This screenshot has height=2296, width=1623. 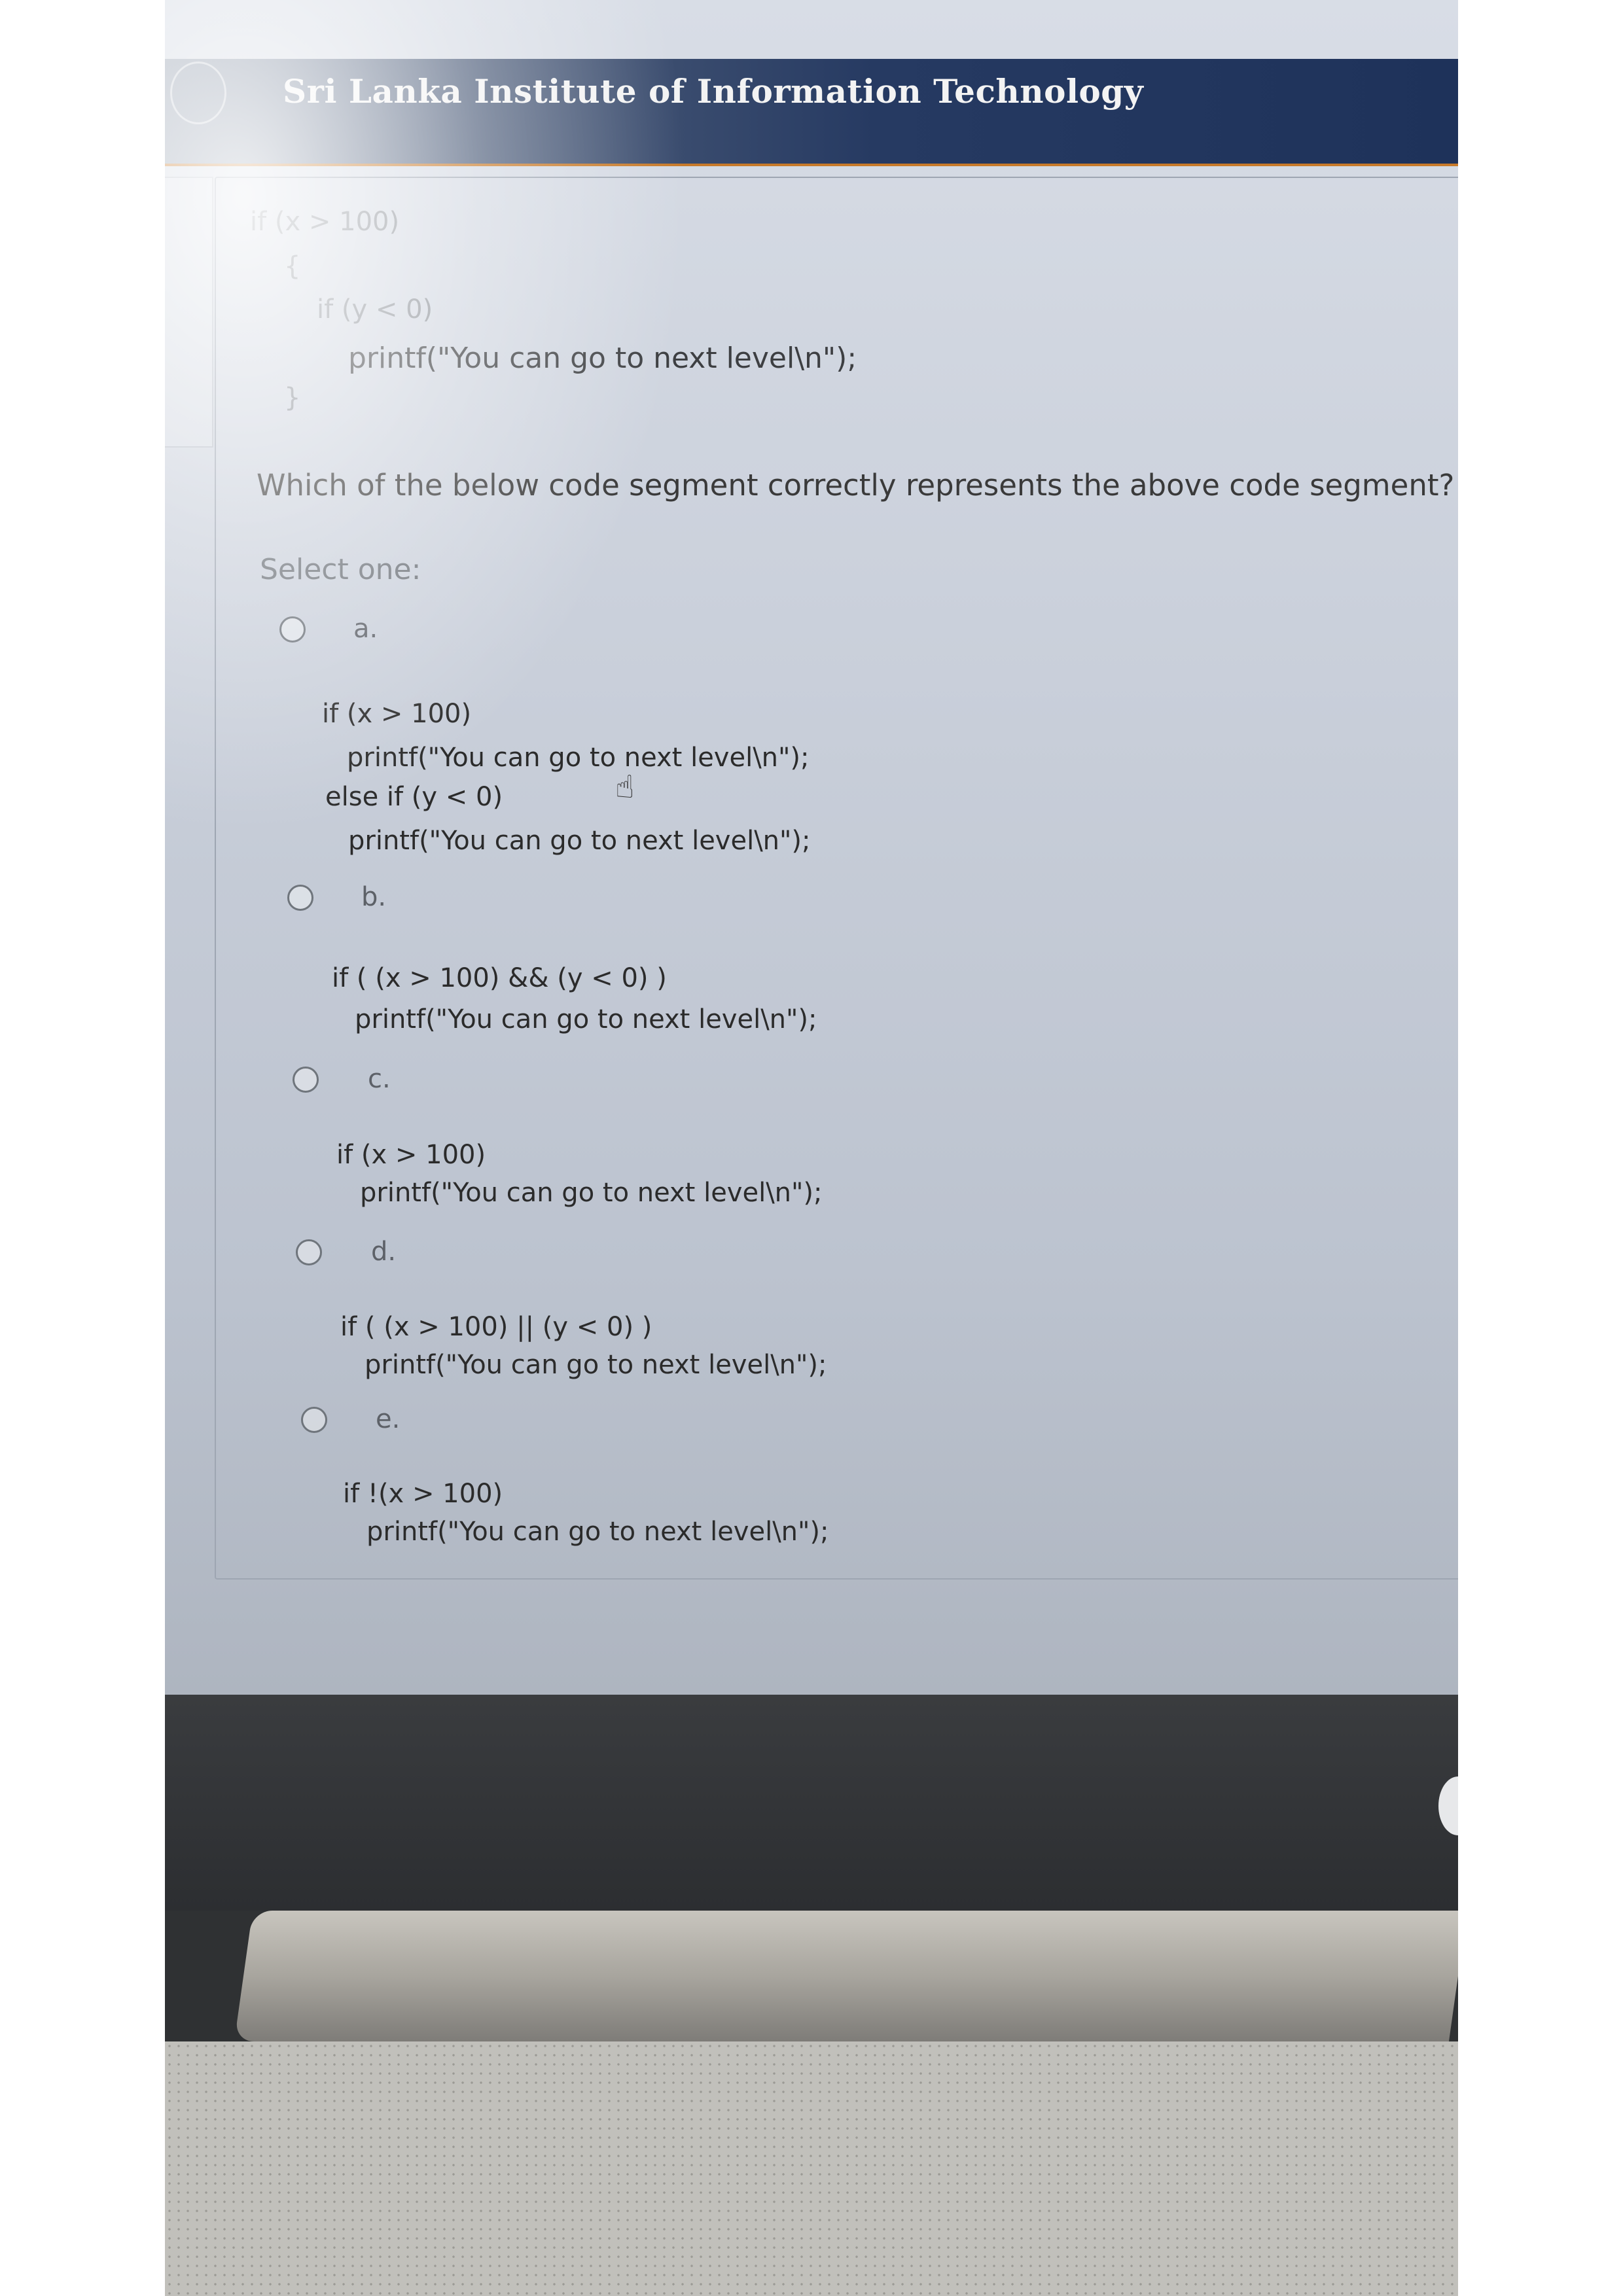 What do you see at coordinates (365, 629) in the screenshot?
I see `option-a-letter: a.` at bounding box center [365, 629].